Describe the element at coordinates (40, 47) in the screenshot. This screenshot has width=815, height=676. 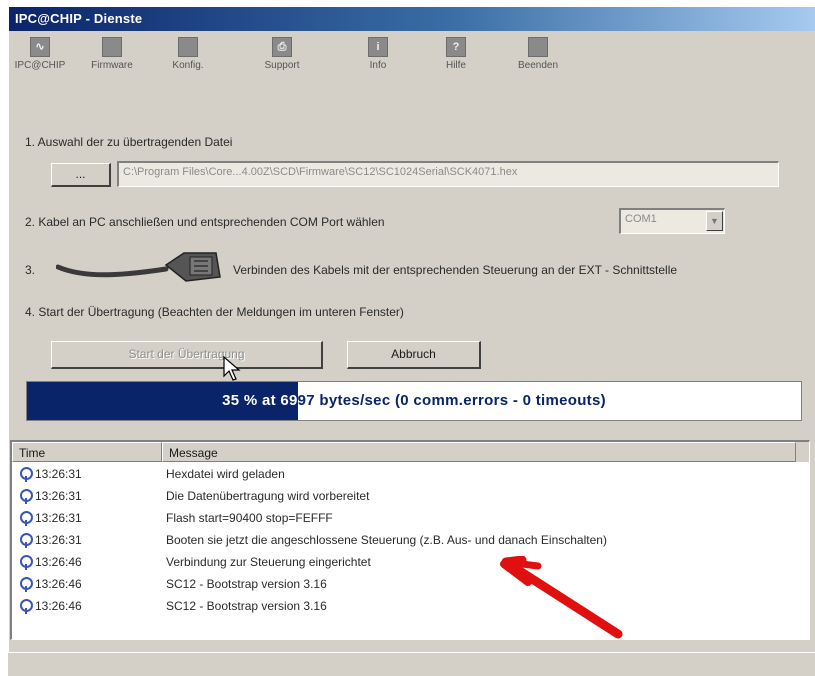
I see `chip-icon: ∿` at that location.